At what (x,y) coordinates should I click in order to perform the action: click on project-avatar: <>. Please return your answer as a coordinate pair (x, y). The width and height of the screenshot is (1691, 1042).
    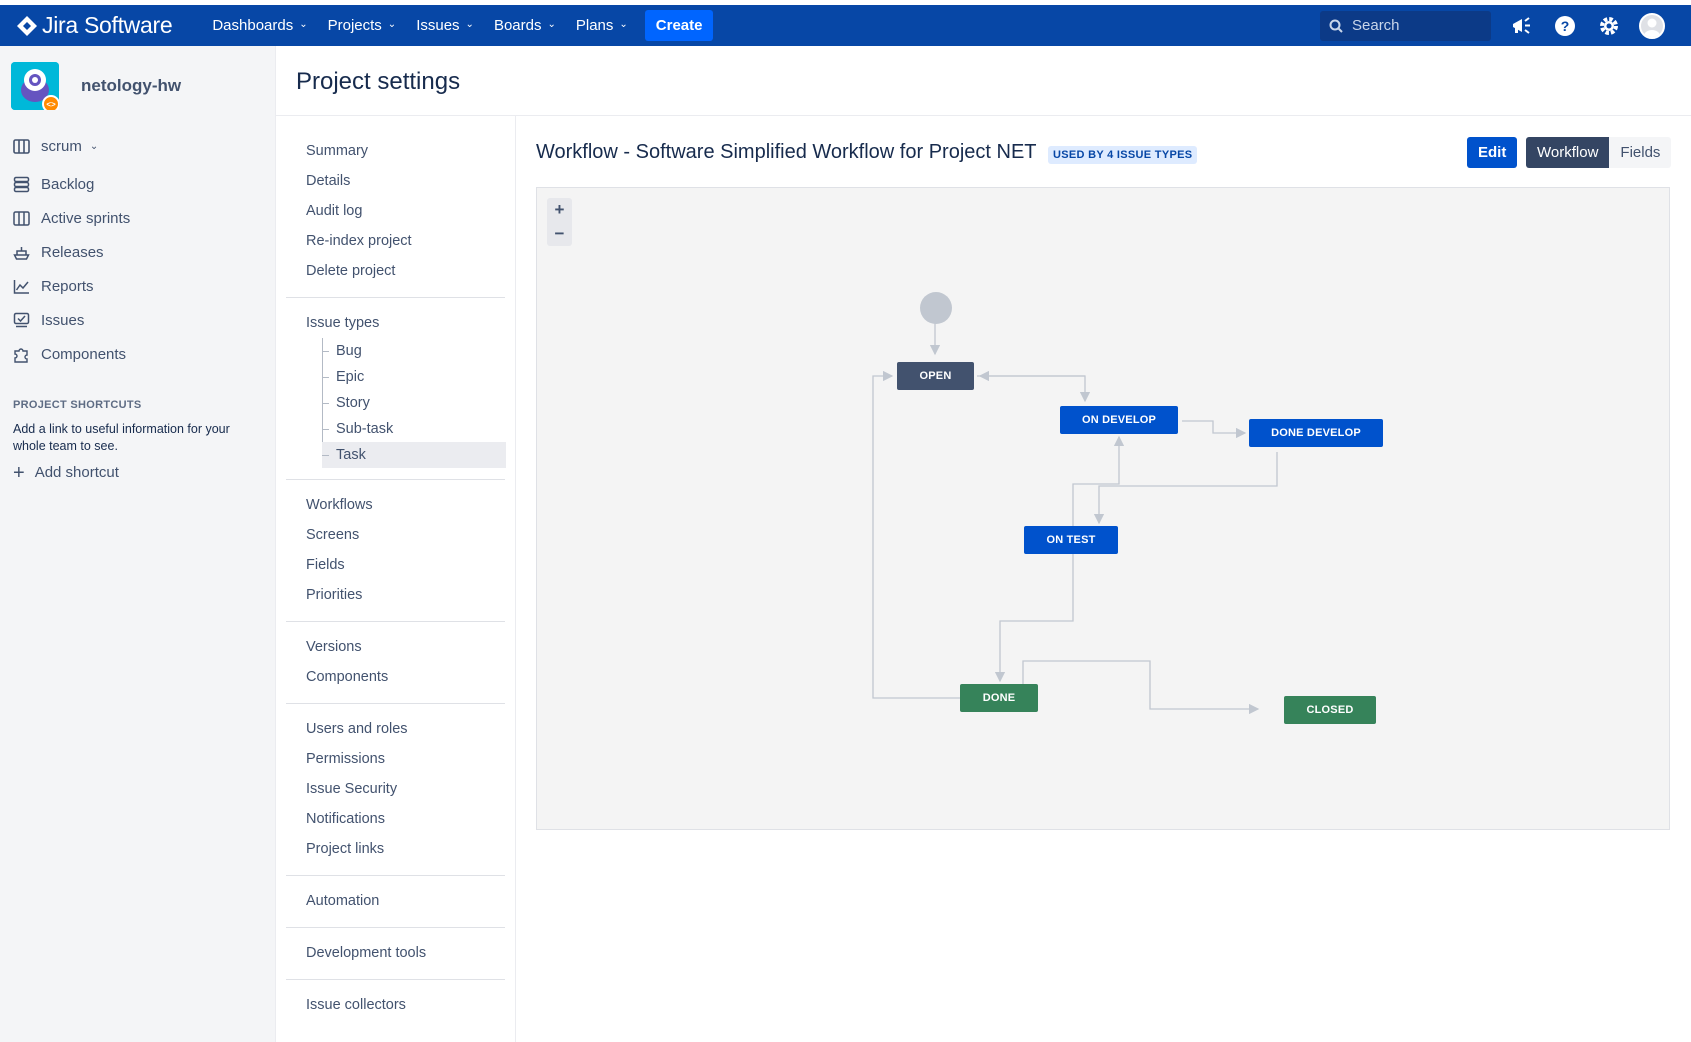
    Looking at the image, I should click on (35, 86).